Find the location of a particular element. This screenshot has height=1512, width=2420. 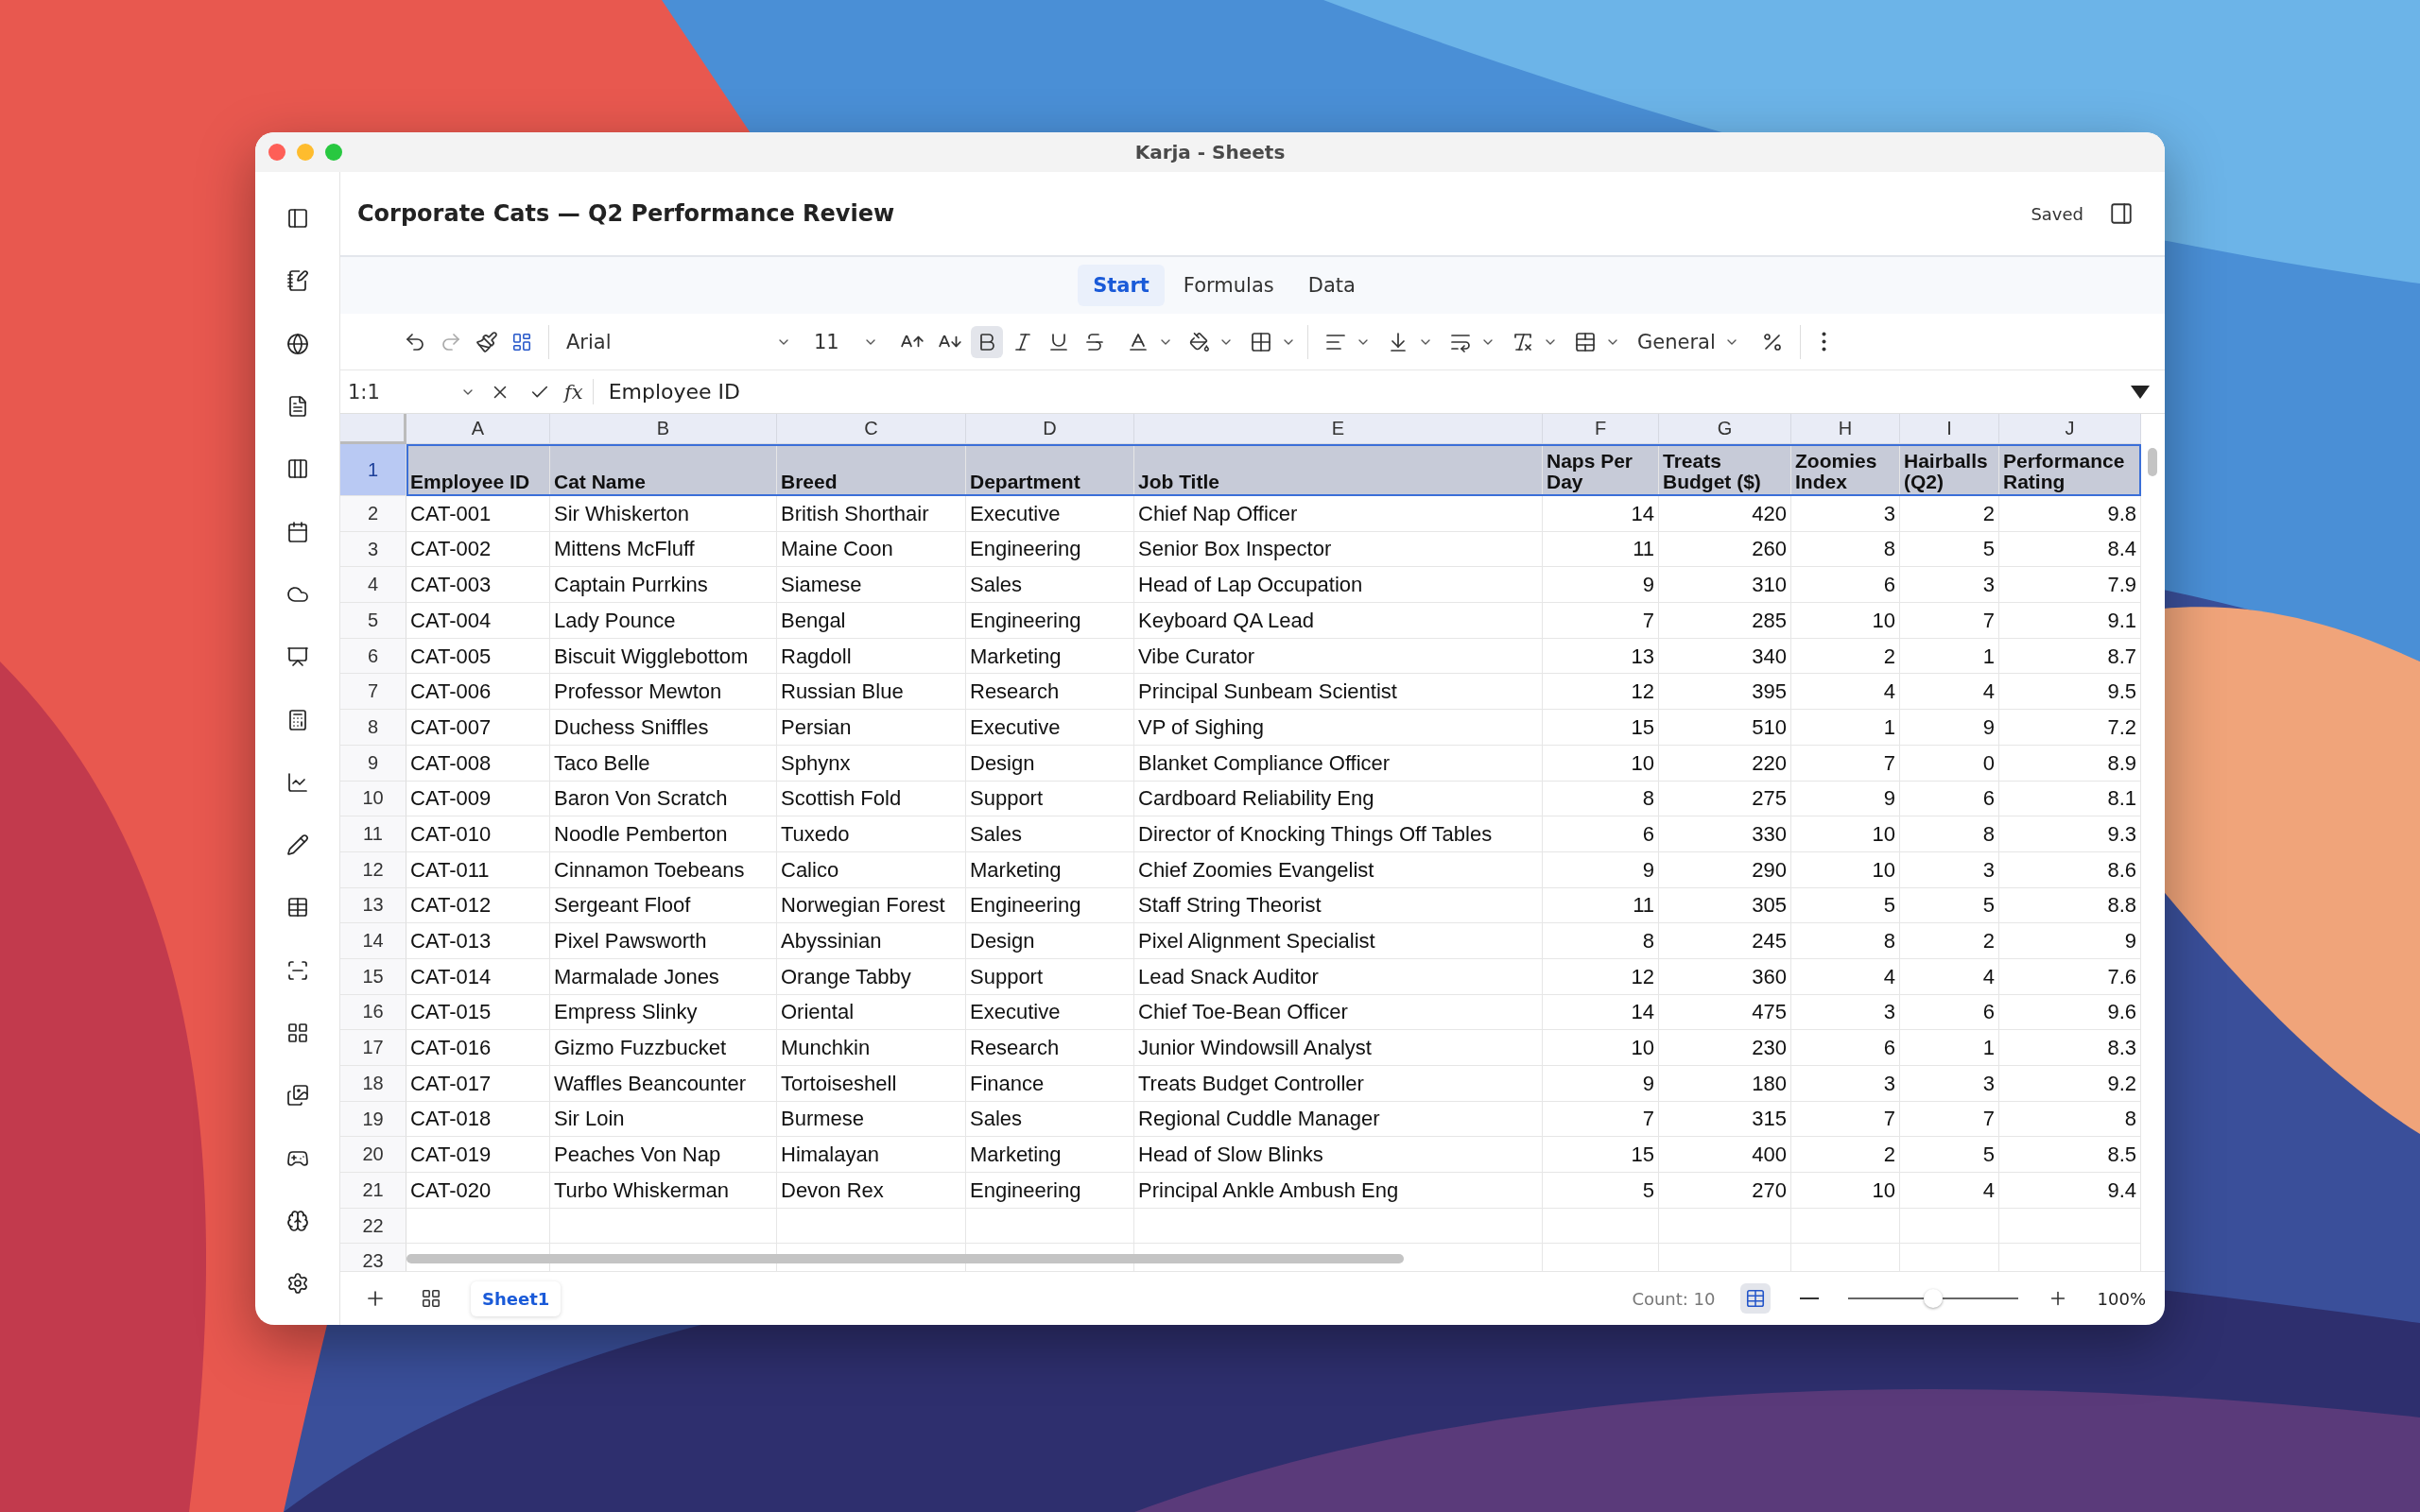

ribbon-tab: Start is located at coordinates (1121, 285).